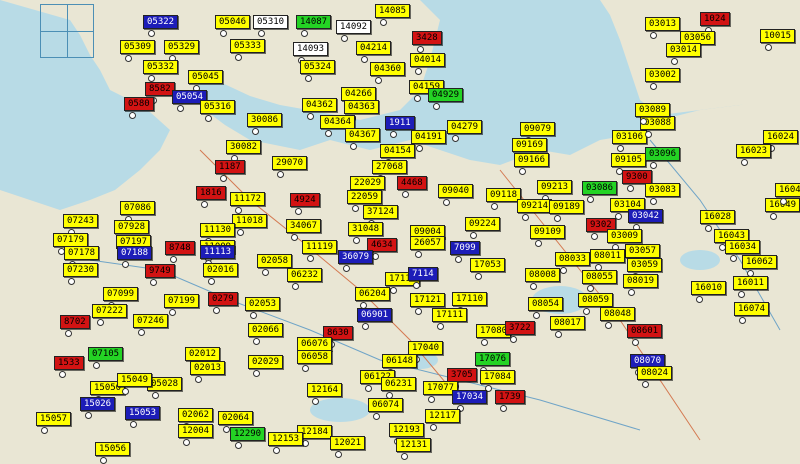 The width and height of the screenshot is (800, 464). I want to click on station-label-08059: 08059, so click(596, 300).